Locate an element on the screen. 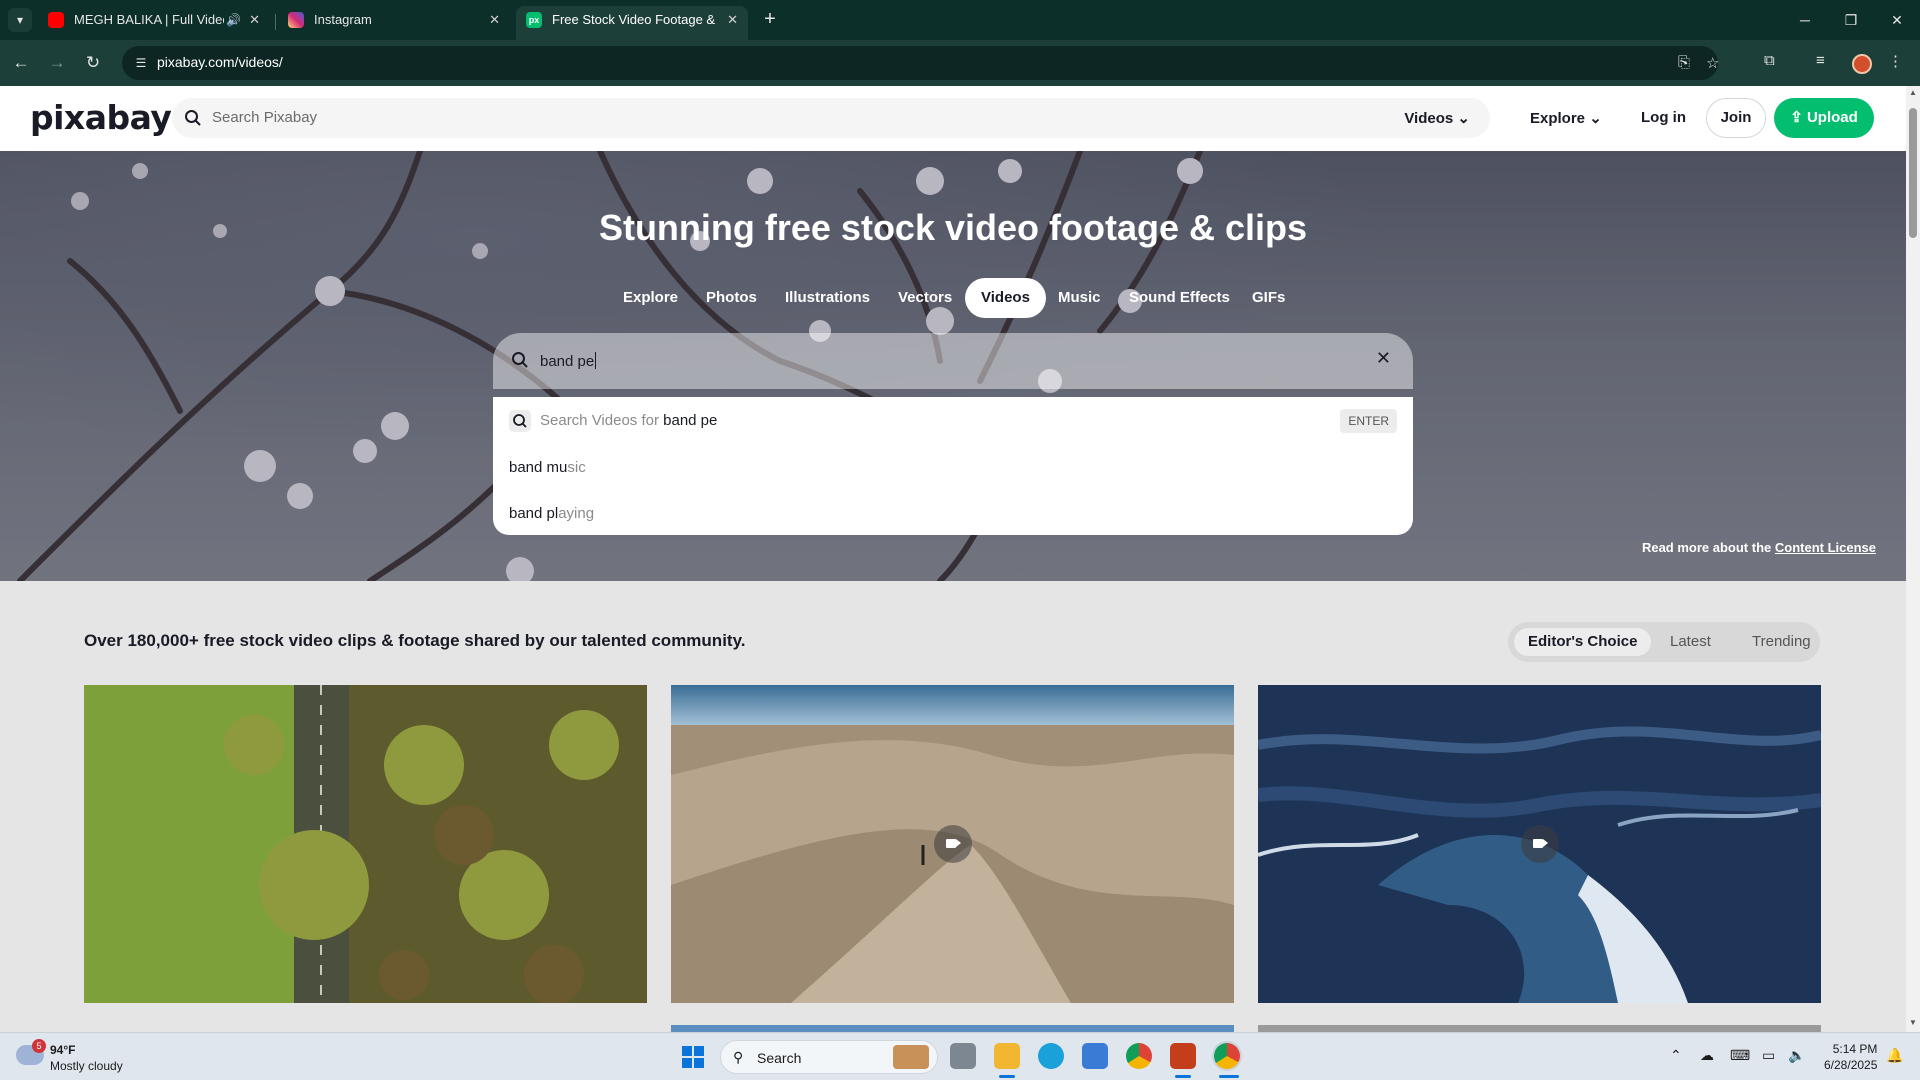 The width and height of the screenshot is (1920, 1080). video-search-input: band pe ✕ is located at coordinates (953, 361).